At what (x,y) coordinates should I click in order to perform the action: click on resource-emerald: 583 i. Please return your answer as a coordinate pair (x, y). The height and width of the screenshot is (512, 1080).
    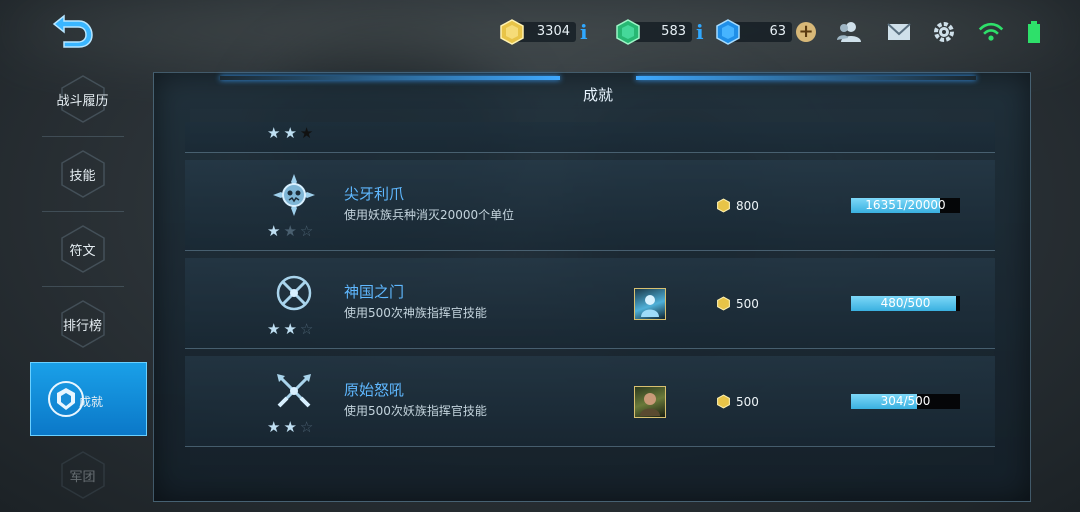
    Looking at the image, I should click on (659, 32).